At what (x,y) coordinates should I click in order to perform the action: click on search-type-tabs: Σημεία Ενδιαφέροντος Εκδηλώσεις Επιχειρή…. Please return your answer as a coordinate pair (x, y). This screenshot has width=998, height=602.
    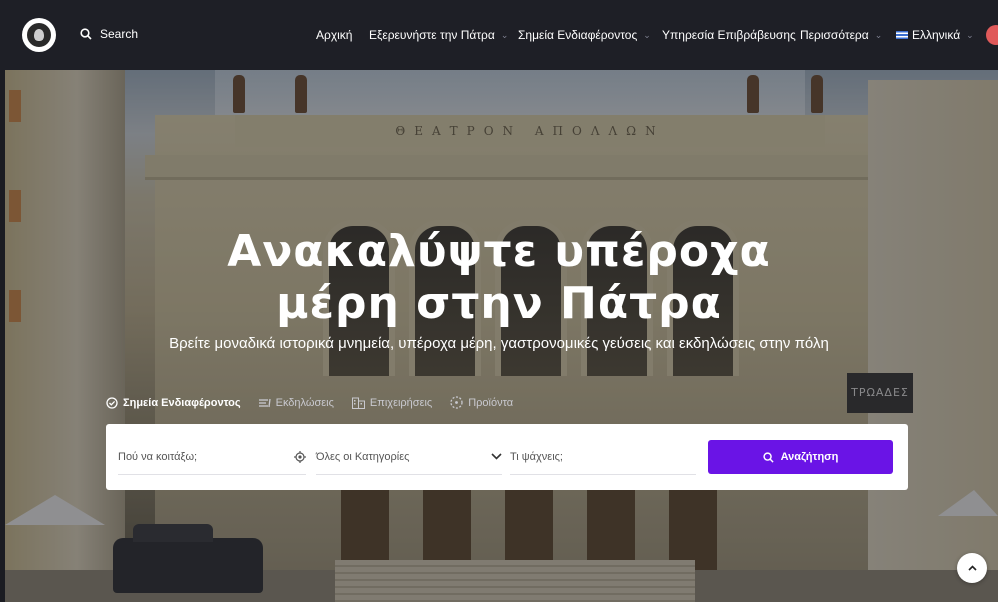
    Looking at the image, I should click on (318, 402).